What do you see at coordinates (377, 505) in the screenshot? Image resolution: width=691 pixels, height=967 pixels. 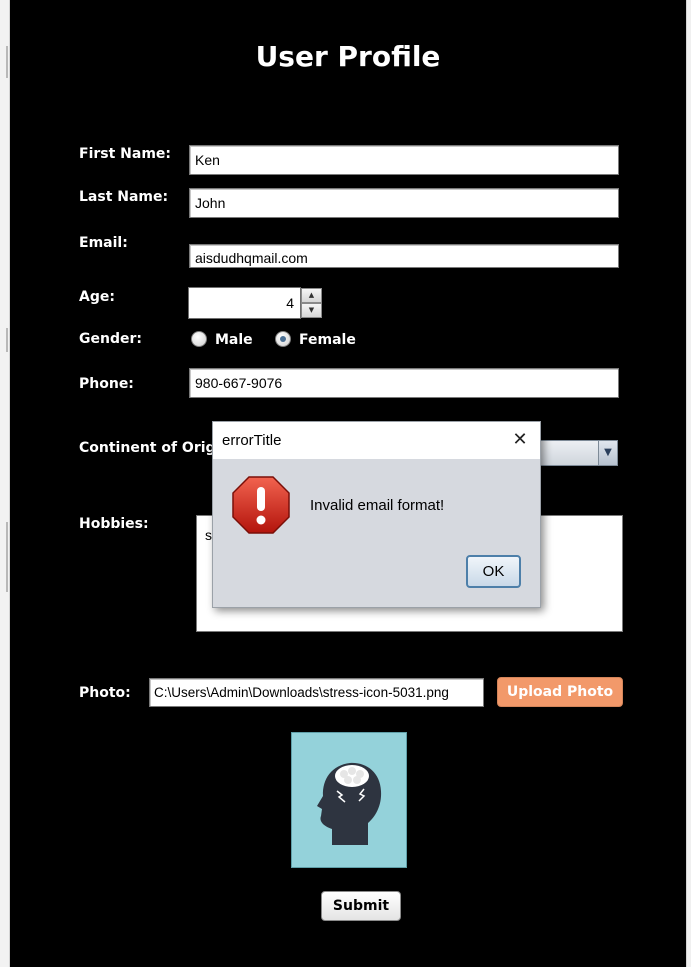 I see `dialog-message: Invalid email format!` at bounding box center [377, 505].